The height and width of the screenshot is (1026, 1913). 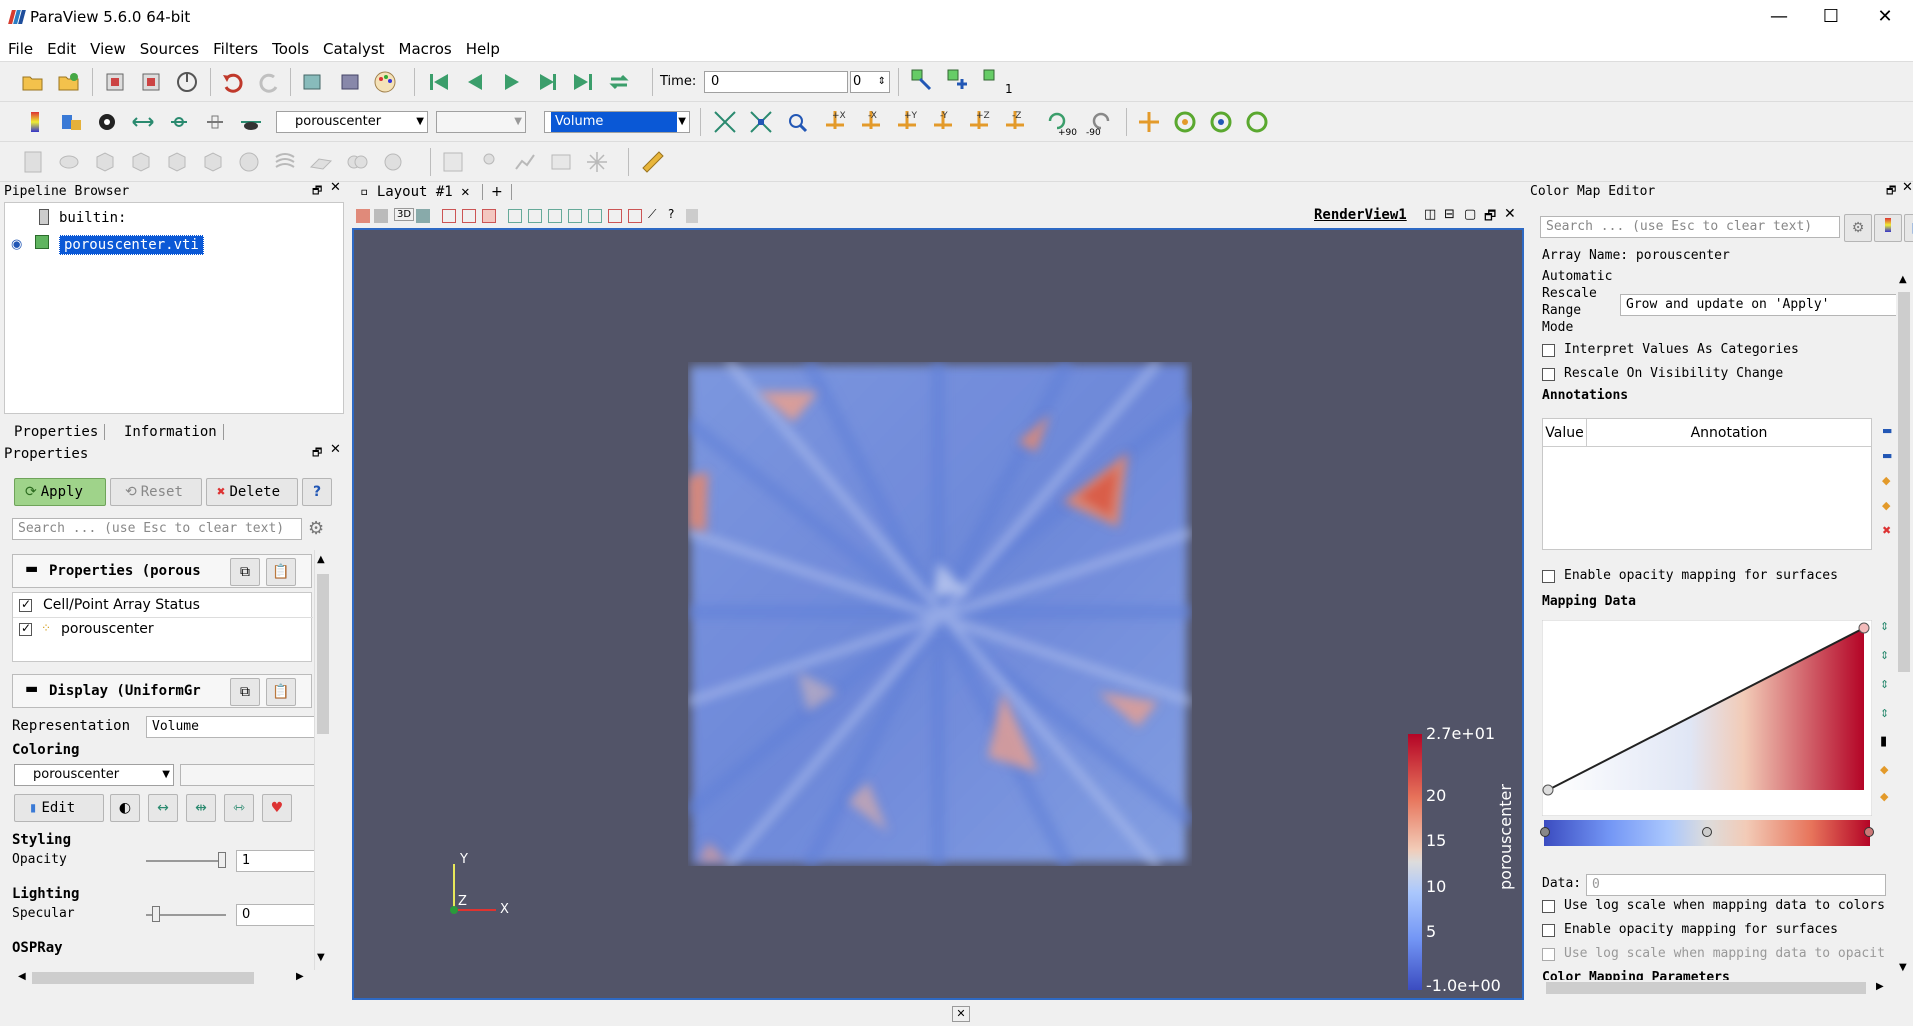 I want to click on spin-arrows-icon: ⇕, so click(x=882, y=82).